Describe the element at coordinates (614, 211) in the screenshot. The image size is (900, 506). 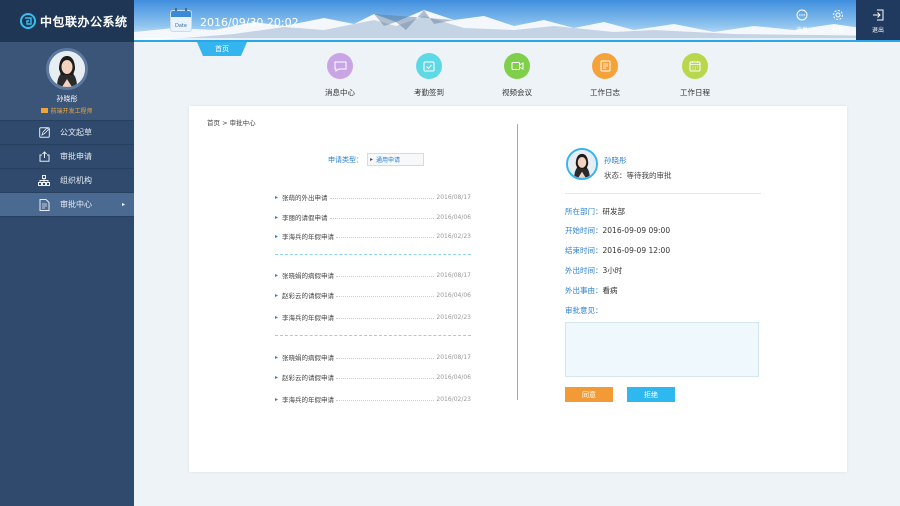
I see `field-value: 研发部` at that location.